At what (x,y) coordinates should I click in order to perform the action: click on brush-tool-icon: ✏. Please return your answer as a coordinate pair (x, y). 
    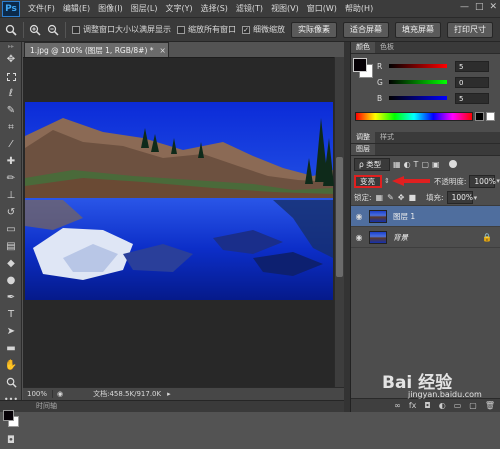
    Looking at the image, I should click on (11, 178).